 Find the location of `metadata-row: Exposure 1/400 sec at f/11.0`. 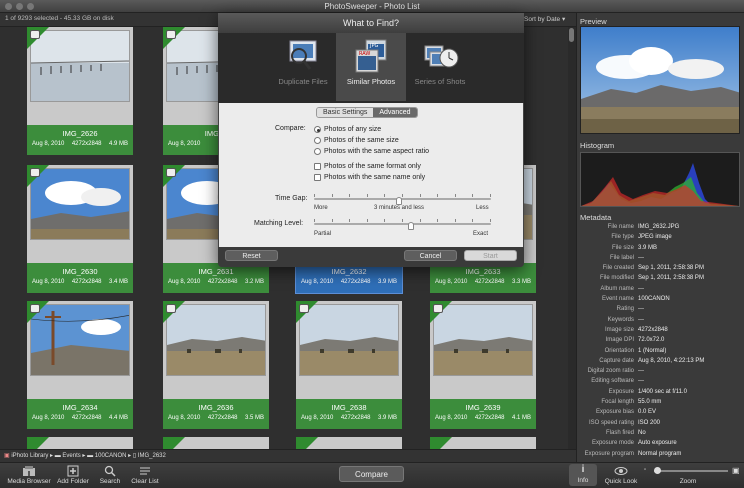

metadata-row: Exposure 1/400 sec at f/11.0 is located at coordinates (660, 392).